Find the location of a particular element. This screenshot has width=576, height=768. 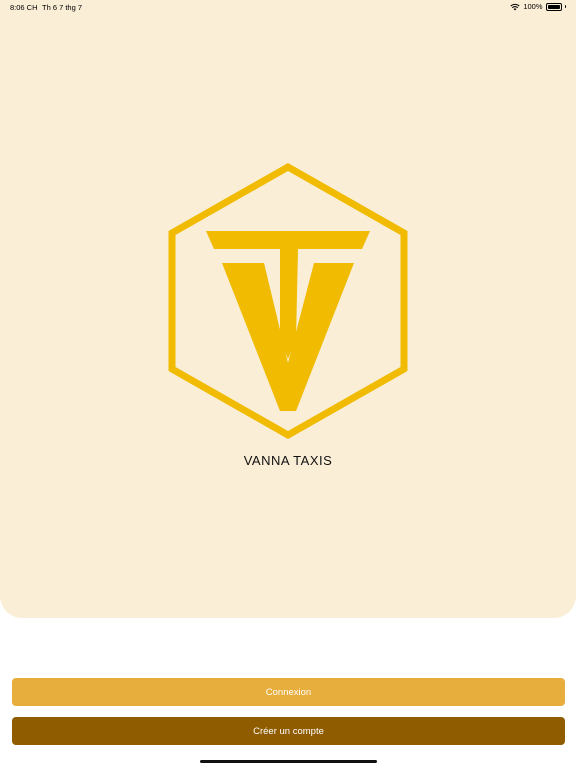

battery-icon is located at coordinates (553, 6).